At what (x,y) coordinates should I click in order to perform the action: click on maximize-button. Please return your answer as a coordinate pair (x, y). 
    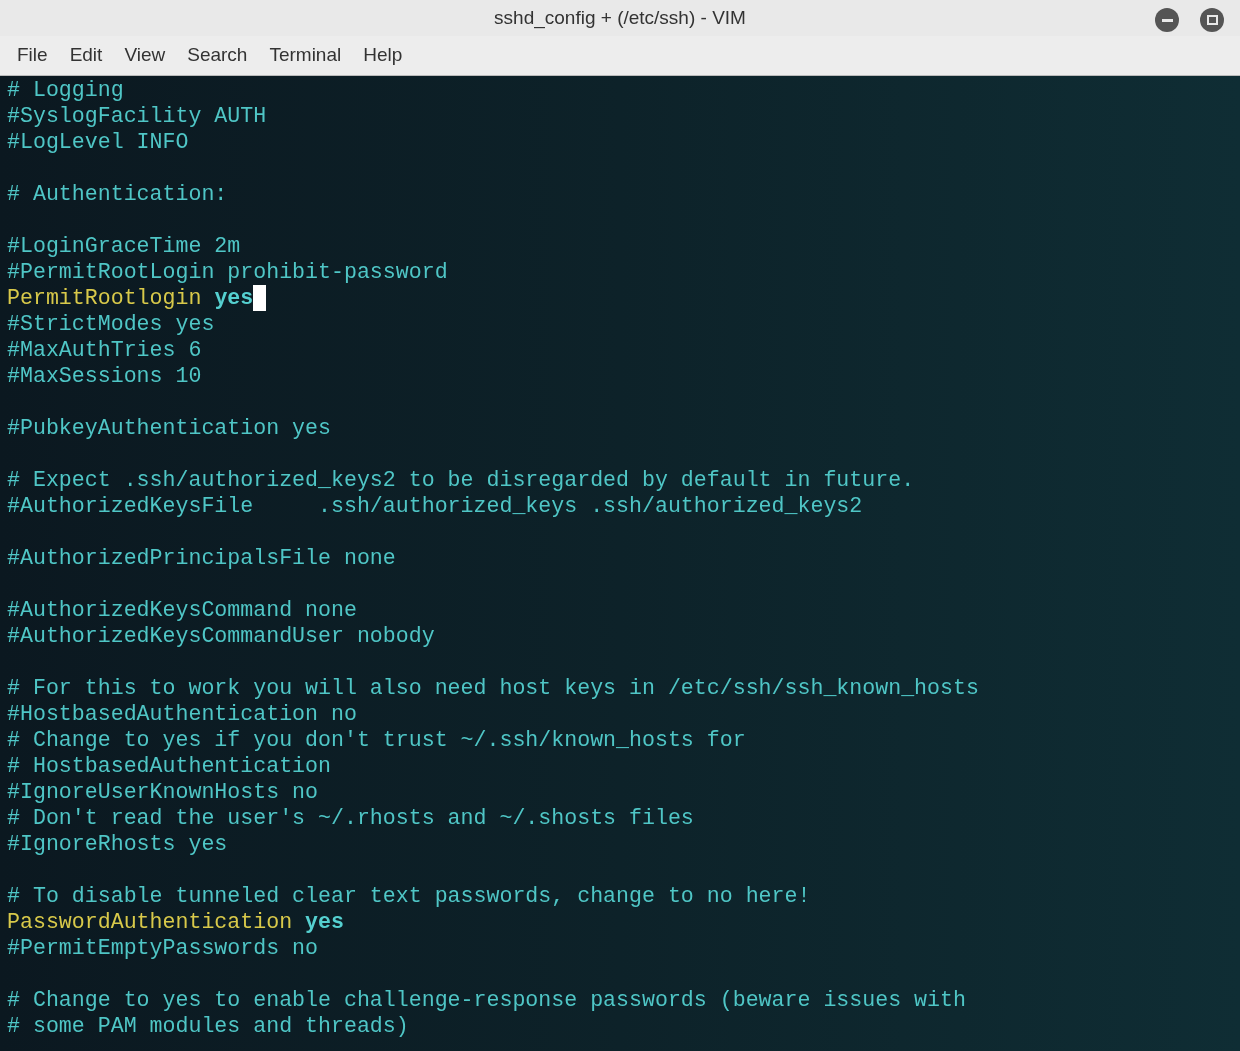
    Looking at the image, I should click on (1212, 20).